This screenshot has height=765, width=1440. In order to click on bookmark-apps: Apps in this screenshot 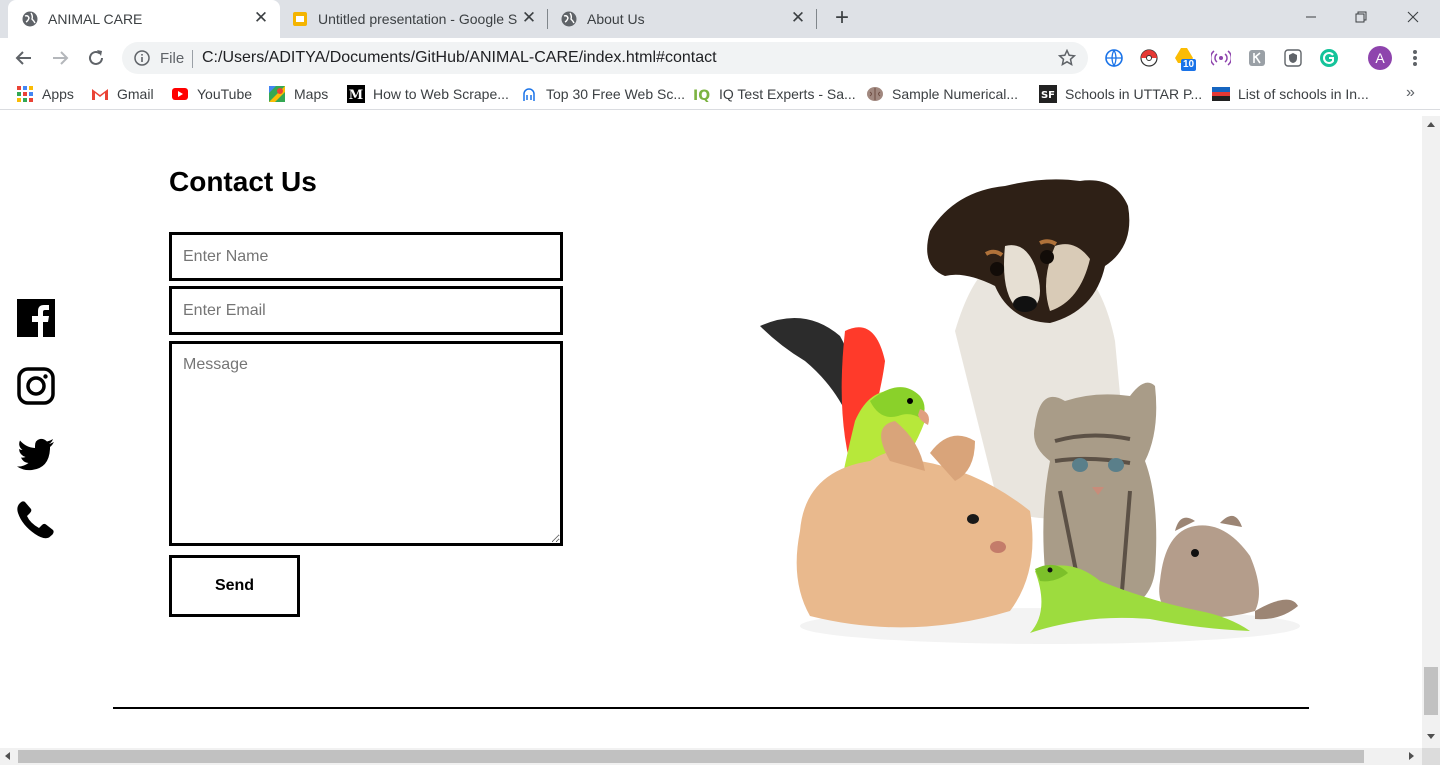, I will do `click(45, 94)`.